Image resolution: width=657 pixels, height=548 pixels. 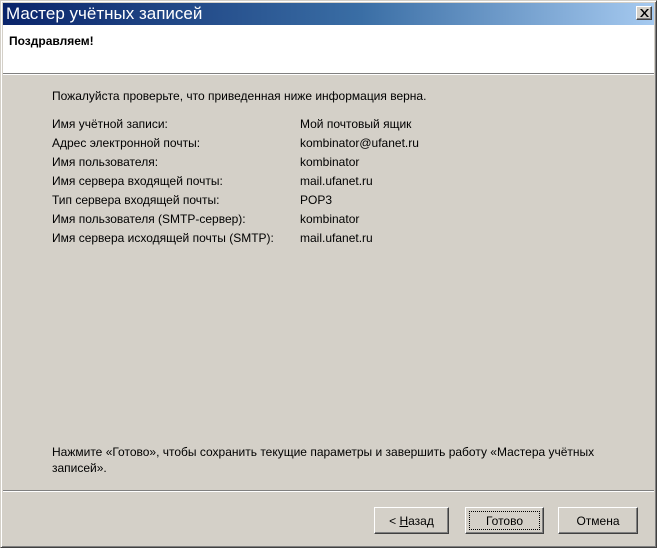 What do you see at coordinates (105, 162) in the screenshot?
I see `summary-label: Имя пользователя:` at bounding box center [105, 162].